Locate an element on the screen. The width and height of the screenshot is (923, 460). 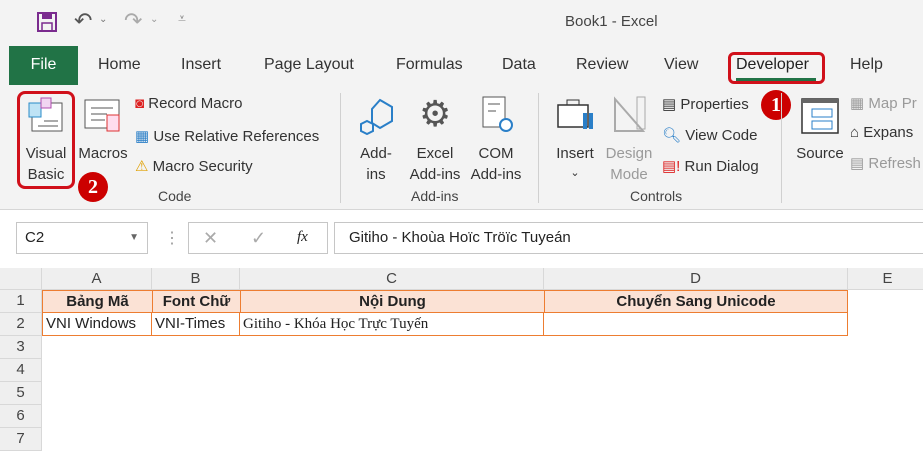
row-header: 4 is located at coordinates (21, 370).